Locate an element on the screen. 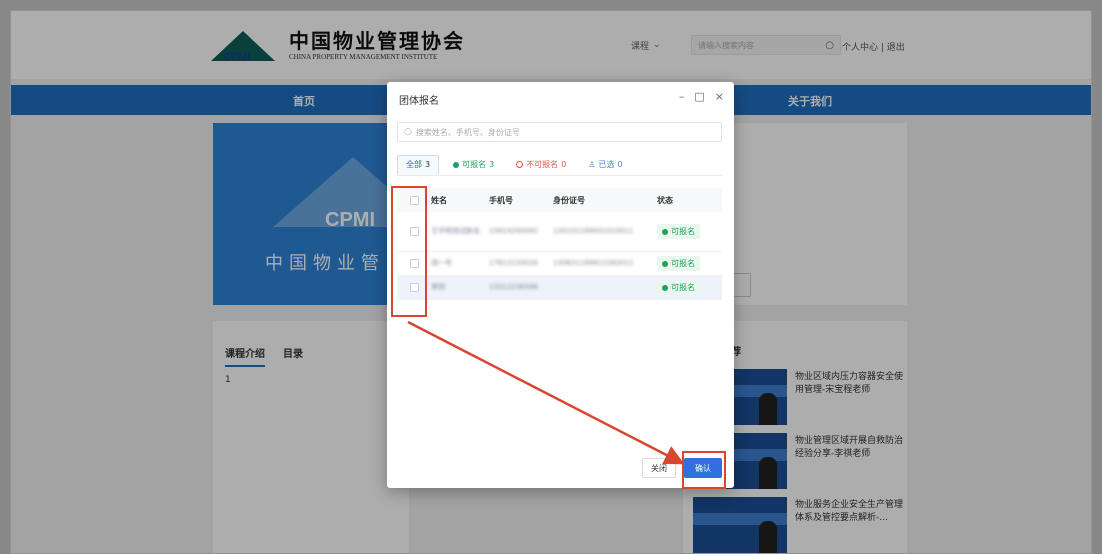  filter-selected: ♙ 已选 0 is located at coordinates (605, 165).